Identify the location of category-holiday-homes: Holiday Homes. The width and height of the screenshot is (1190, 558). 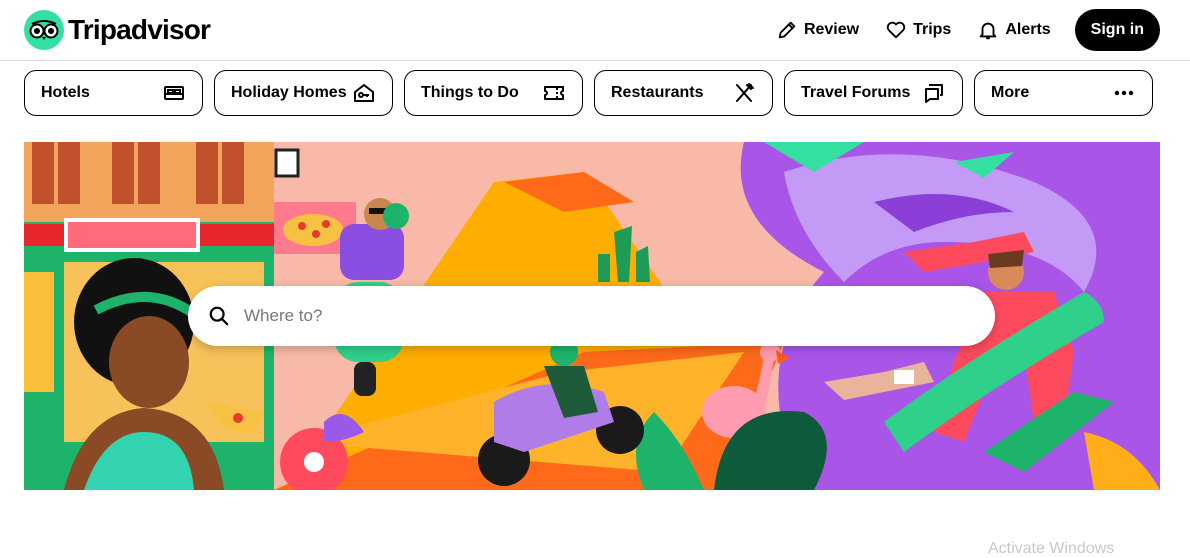
(303, 93).